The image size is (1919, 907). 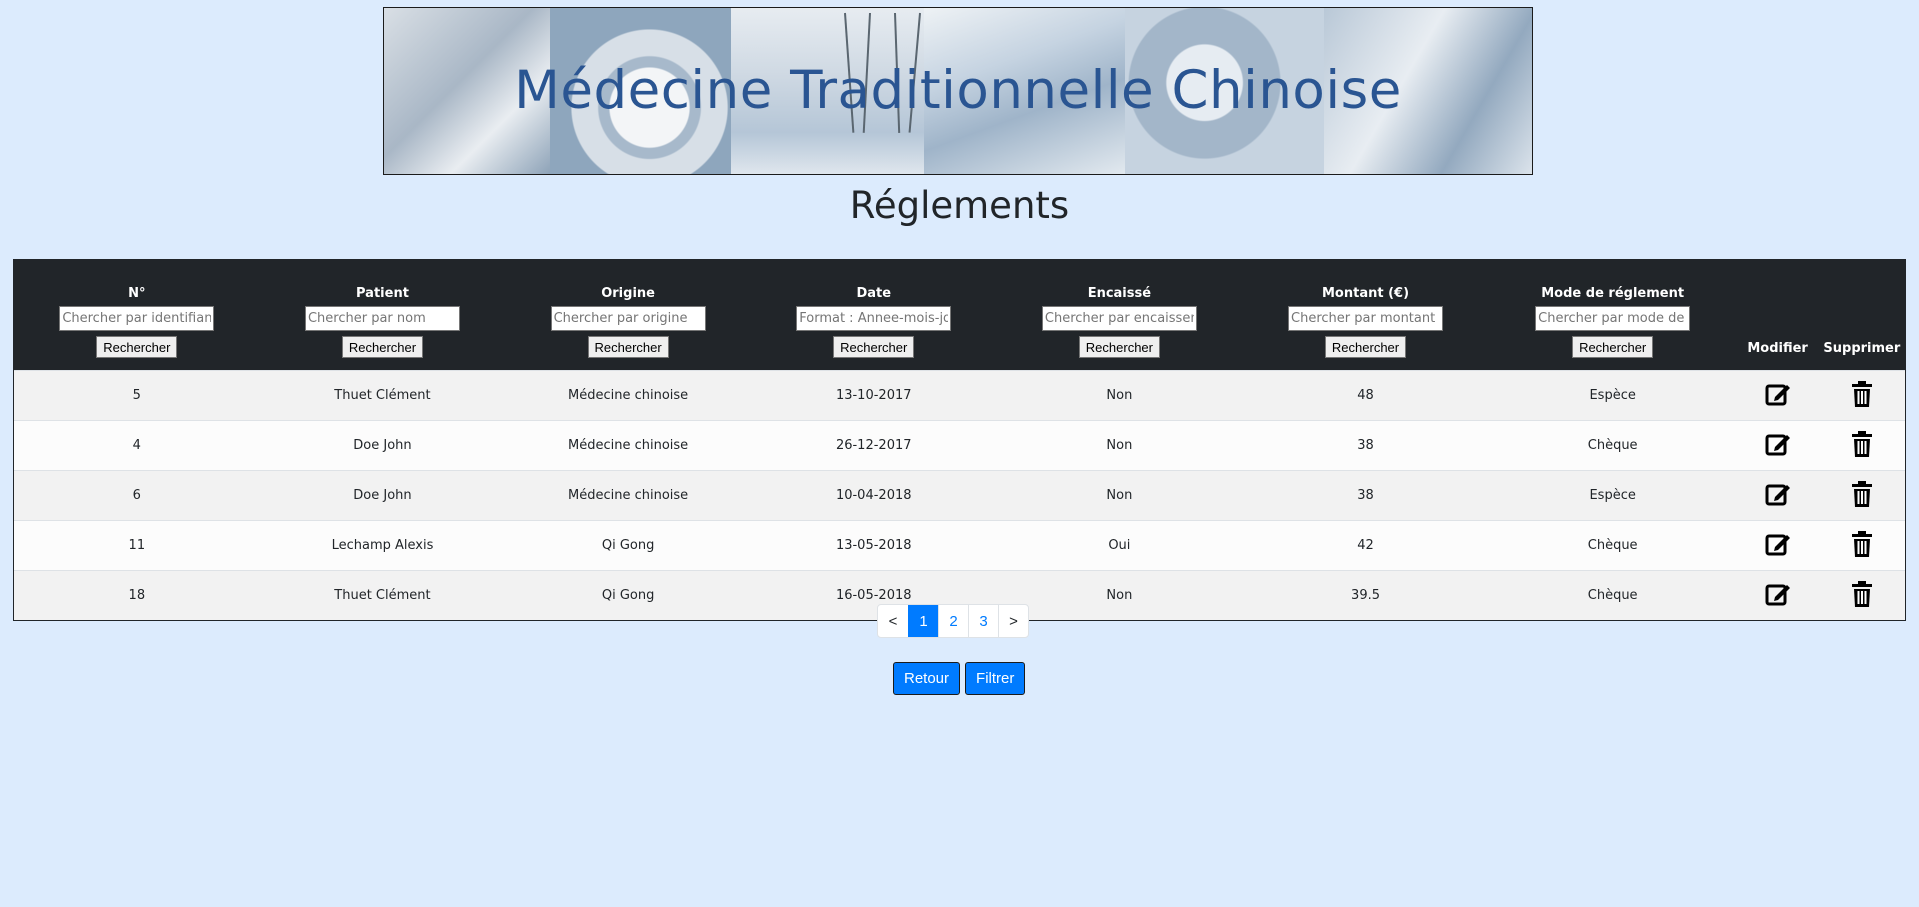 I want to click on column-header-montant: Montant (€) Rechercher, so click(x=1365, y=315).